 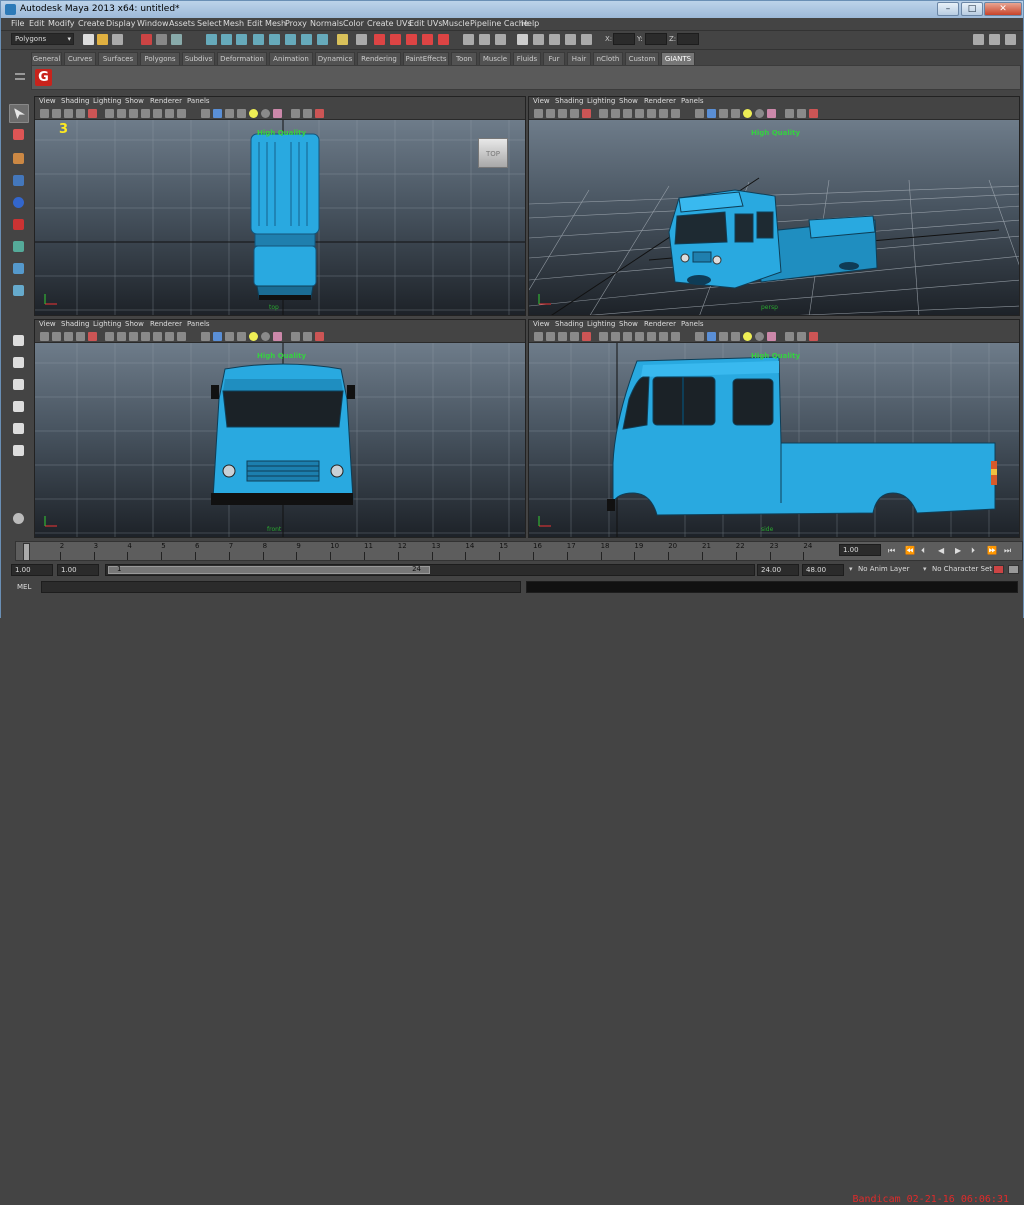 I want to click on shelf-tab-dynamics: Dynamics, so click(x=335, y=58).